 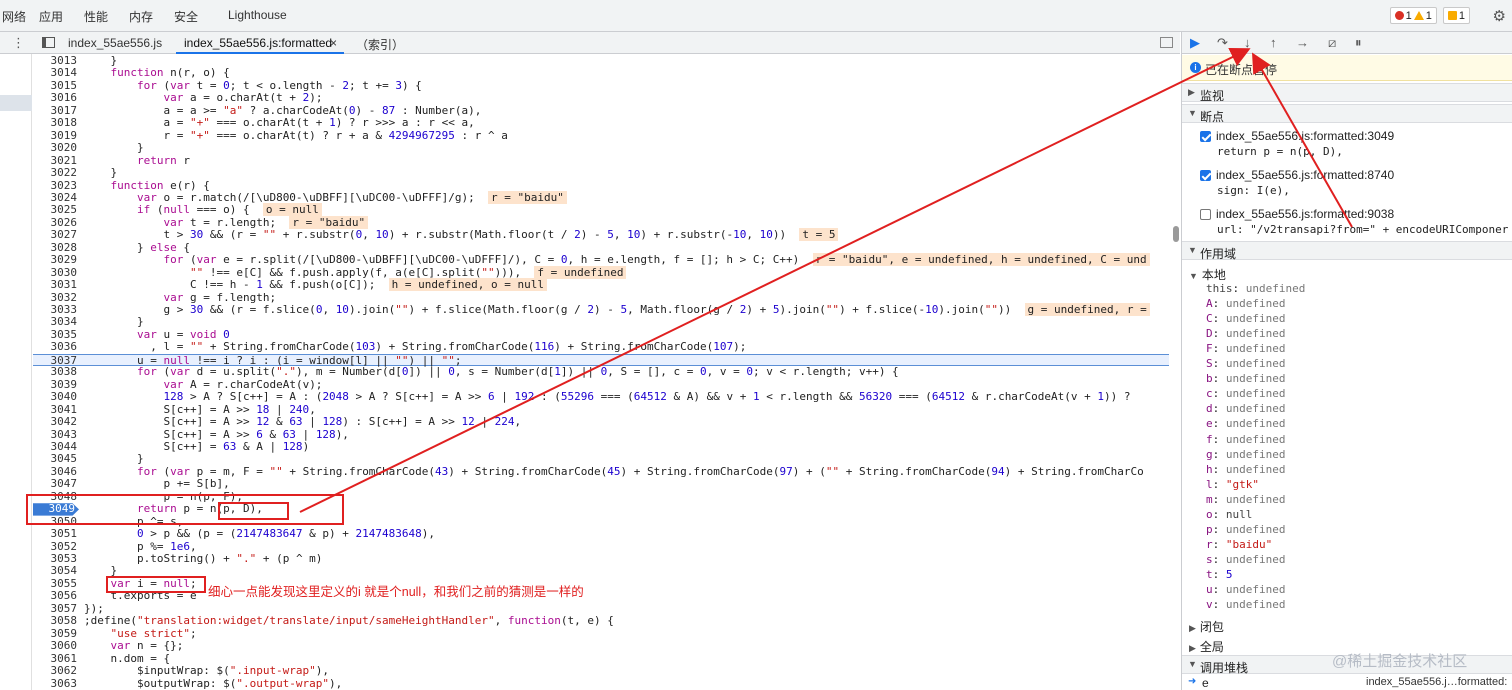 What do you see at coordinates (186, 16) in the screenshot?
I see `tab-security: 安全` at bounding box center [186, 16].